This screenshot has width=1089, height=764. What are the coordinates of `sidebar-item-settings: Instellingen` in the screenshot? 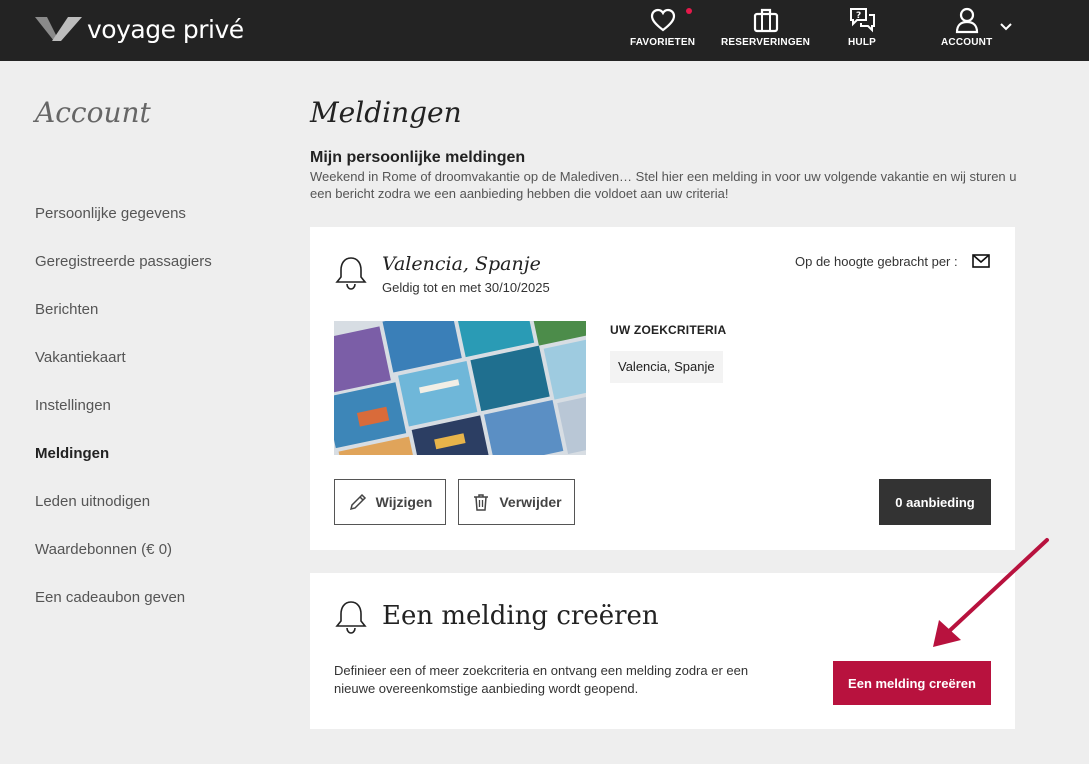 It's located at (73, 405).